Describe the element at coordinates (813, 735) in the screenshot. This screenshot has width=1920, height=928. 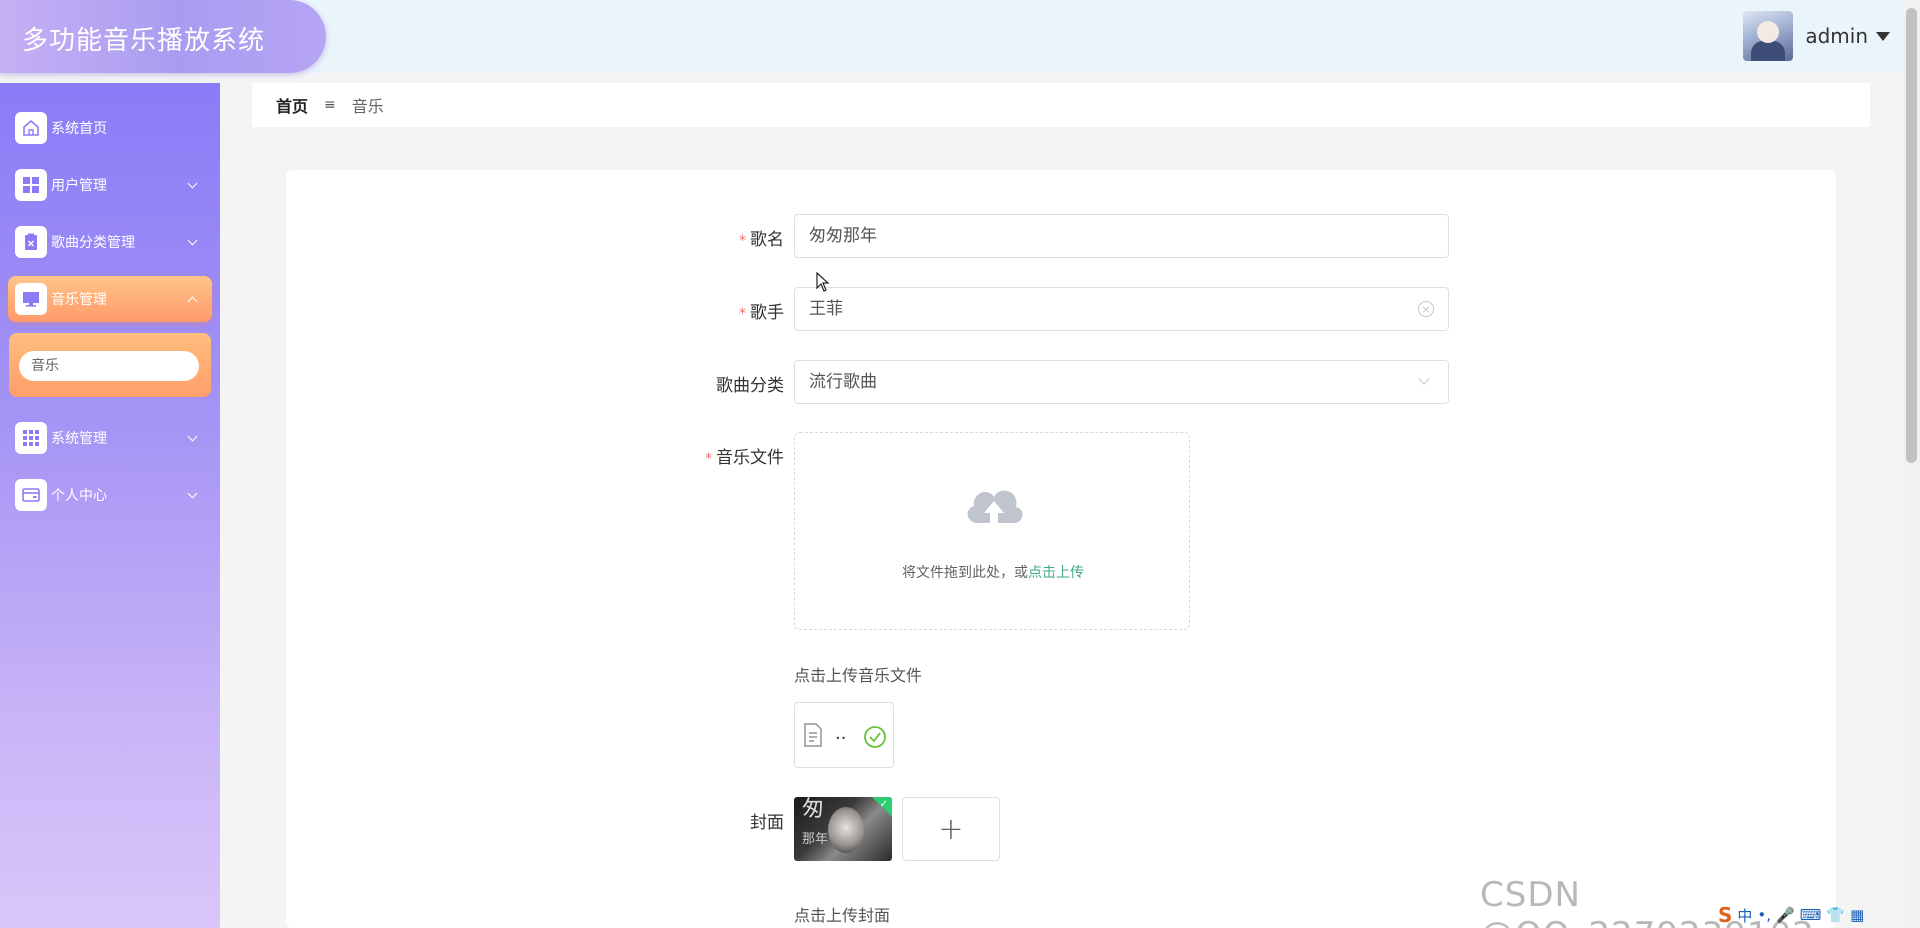
I see `document-icon` at that location.